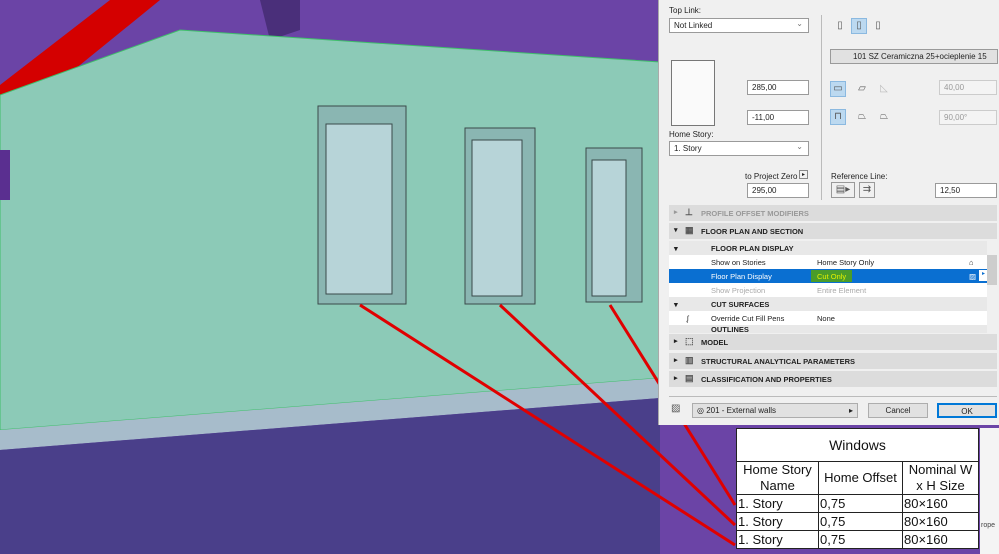 This screenshot has width=999, height=554. Describe the element at coordinates (676, 408) in the screenshot. I see `layer-icon: ▨` at that location.